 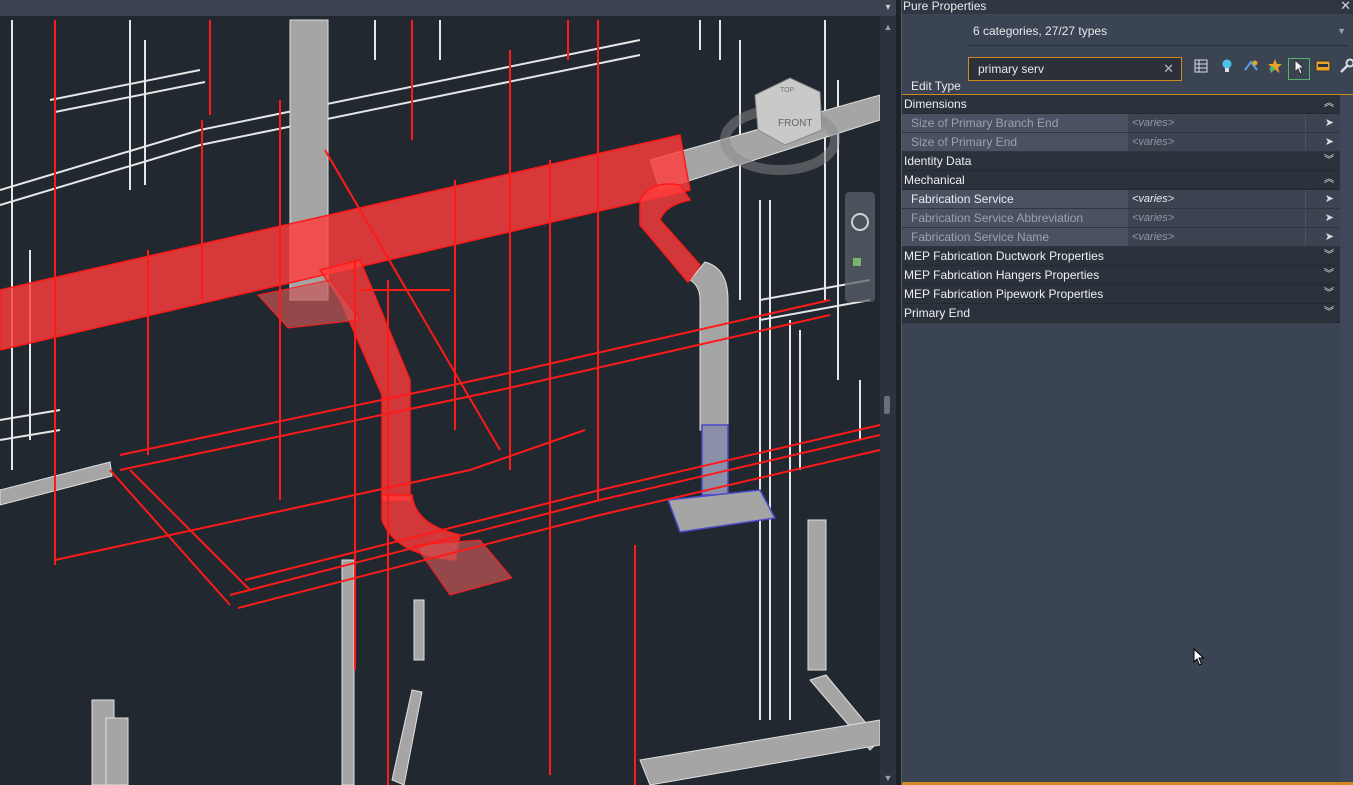 What do you see at coordinates (860, 247) in the screenshot?
I see `navigation-bar` at bounding box center [860, 247].